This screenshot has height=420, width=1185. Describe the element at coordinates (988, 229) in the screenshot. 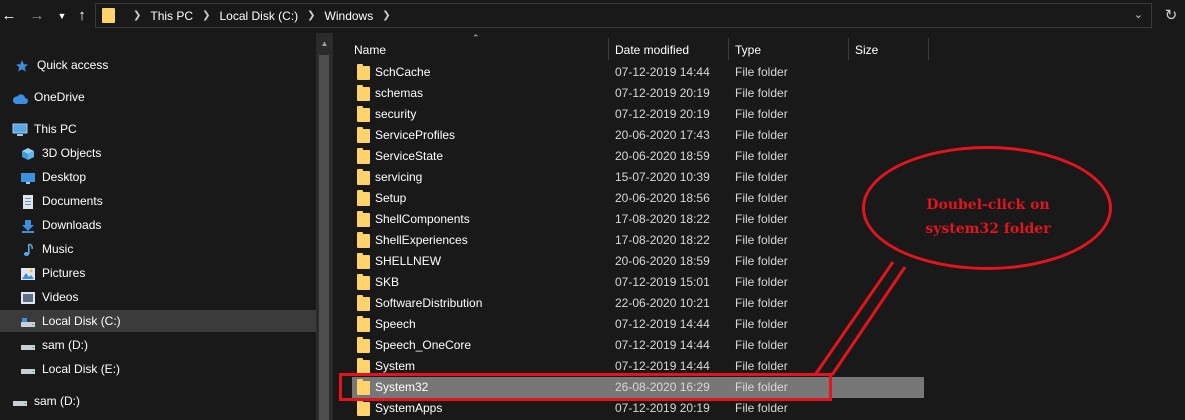

I see `callout-line-2: system32 folder` at that location.